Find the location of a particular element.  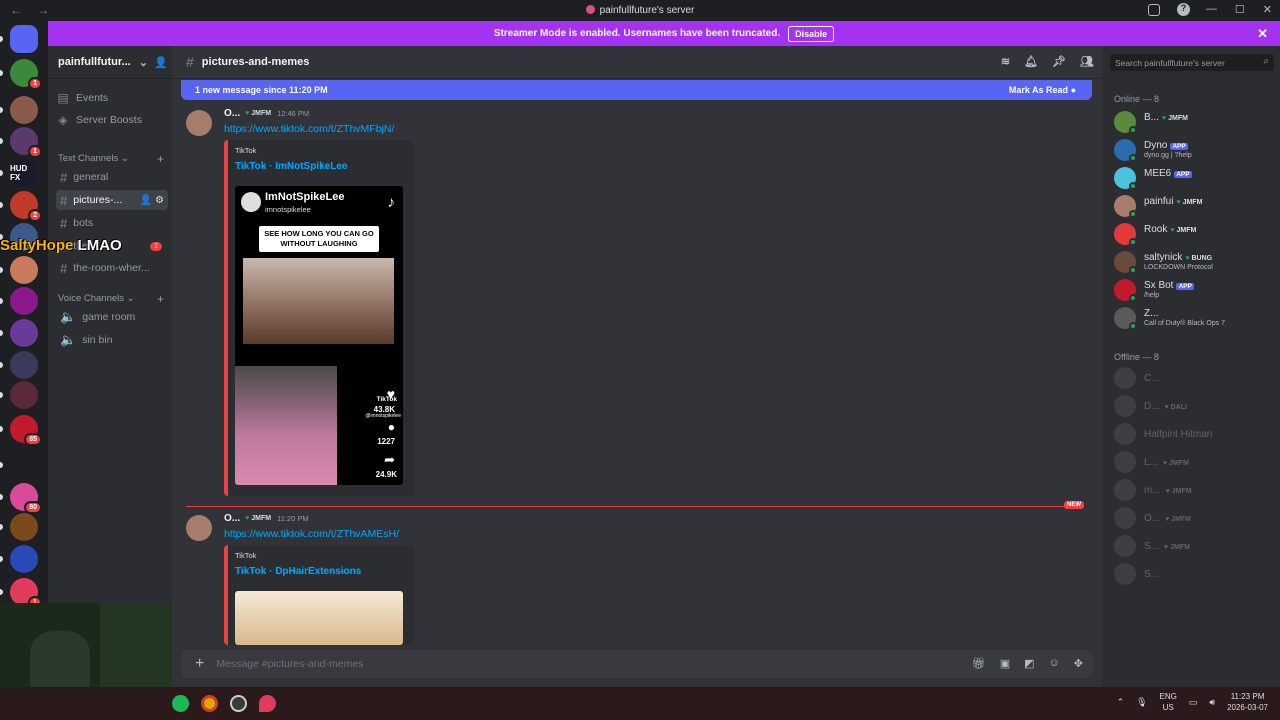

channel-settings-icon: 👤 ⚙ is located at coordinates (152, 200).